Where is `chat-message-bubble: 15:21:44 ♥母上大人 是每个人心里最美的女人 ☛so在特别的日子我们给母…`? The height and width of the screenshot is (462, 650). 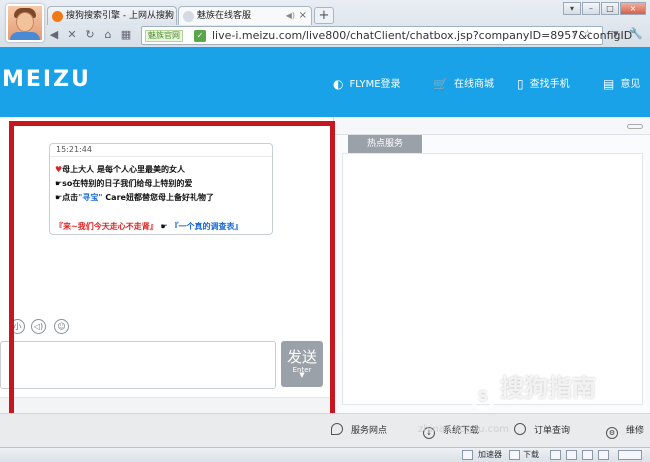
chat-message-bubble: 15:21:44 ♥母上大人 是每个人心里最美的女人 ☛so在特别的日子我们给母… is located at coordinates (161, 189).